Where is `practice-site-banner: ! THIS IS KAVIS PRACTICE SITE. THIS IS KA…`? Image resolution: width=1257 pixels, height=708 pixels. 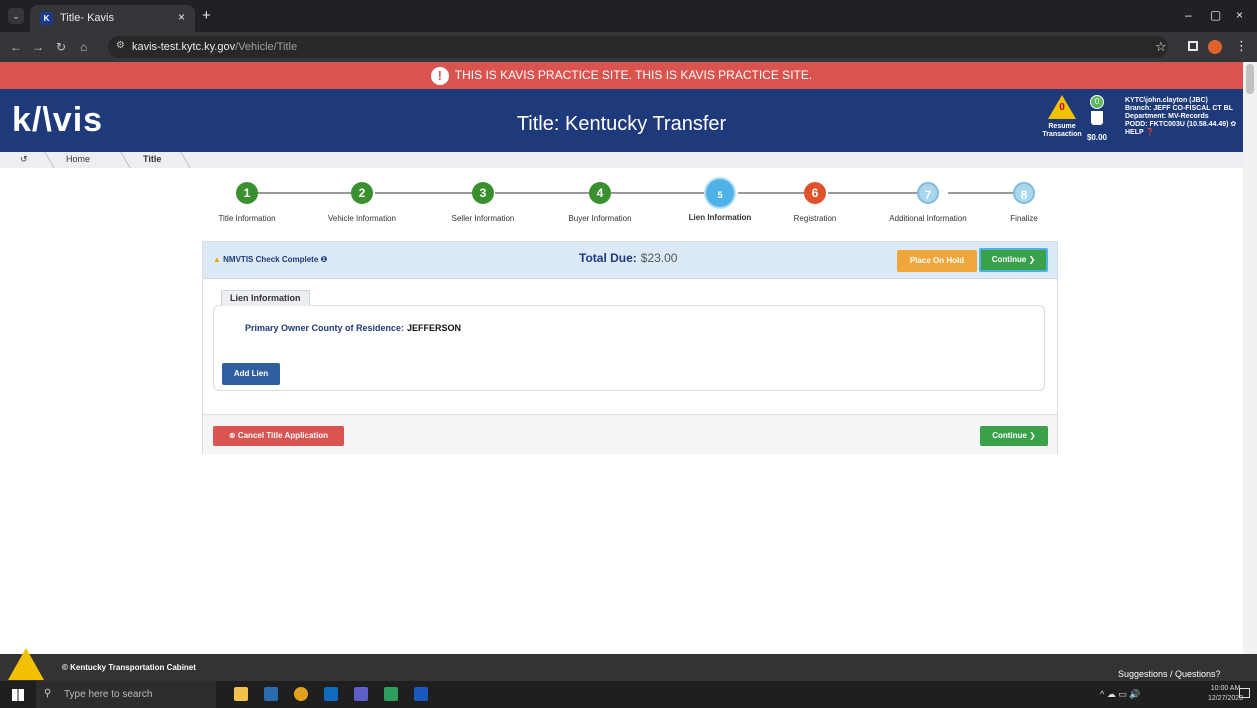
practice-site-banner: ! THIS IS KAVIS PRACTICE SITE. THIS IS KA… is located at coordinates (621, 75).